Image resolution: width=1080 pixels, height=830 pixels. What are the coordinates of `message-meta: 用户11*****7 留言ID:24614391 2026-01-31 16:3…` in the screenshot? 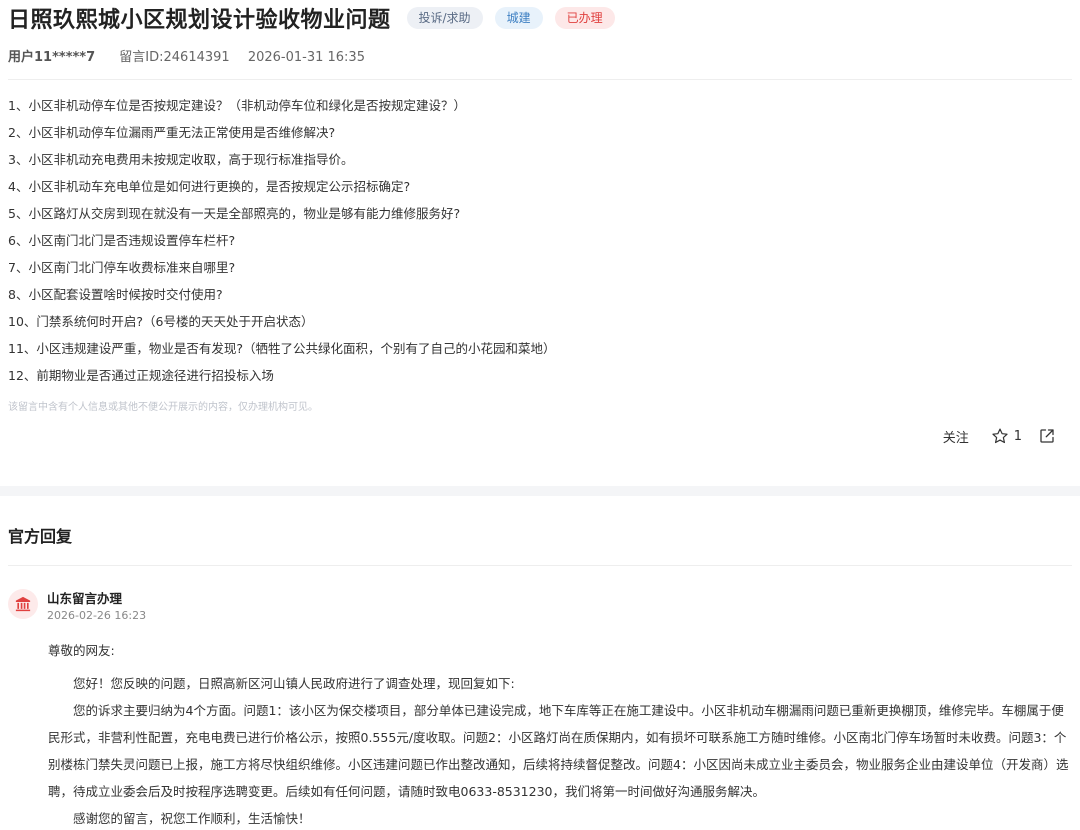 It's located at (186, 55).